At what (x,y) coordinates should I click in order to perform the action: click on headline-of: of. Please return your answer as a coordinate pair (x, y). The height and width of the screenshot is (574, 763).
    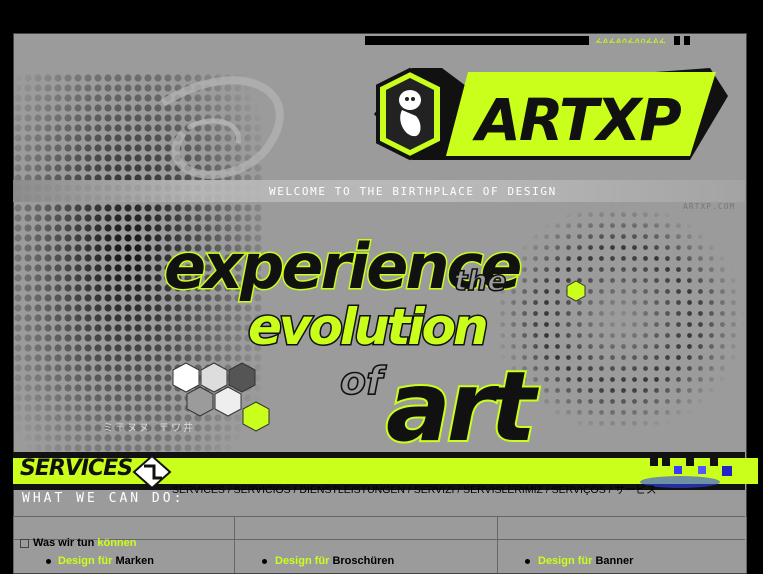
    Looking at the image, I should click on (363, 381).